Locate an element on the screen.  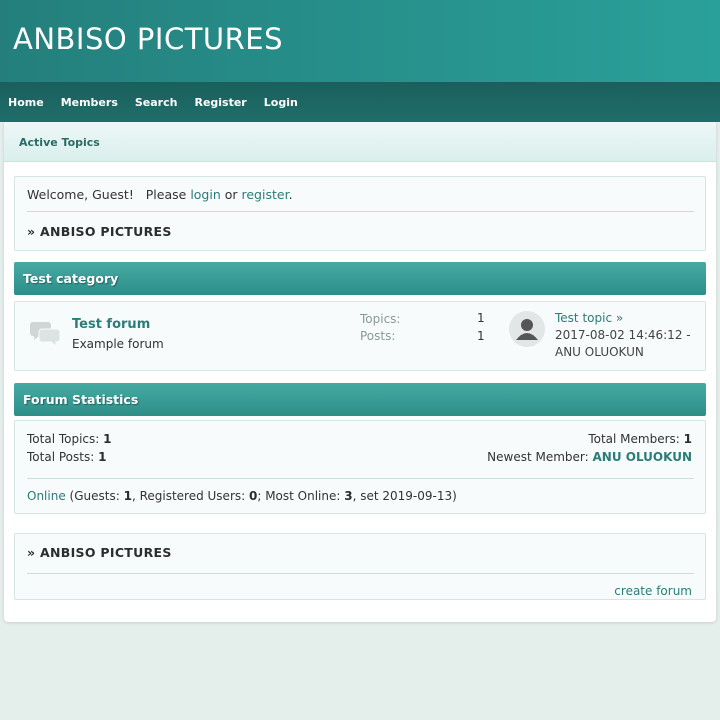
site-header: ANBISO PICTURES is located at coordinates (360, 41).